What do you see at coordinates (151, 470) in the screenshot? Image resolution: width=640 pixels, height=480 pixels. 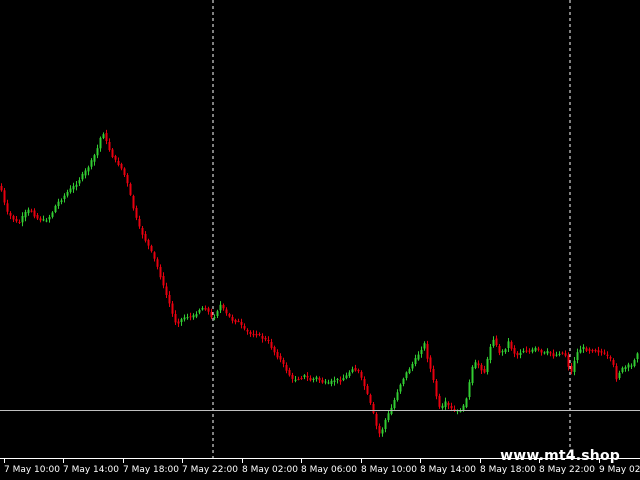 I see `x-tick-label: 7 May 18:00` at bounding box center [151, 470].